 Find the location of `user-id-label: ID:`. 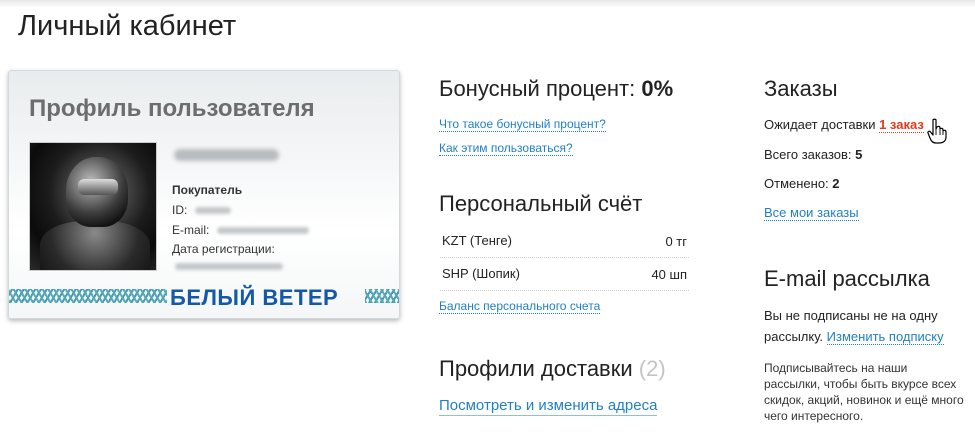

user-id-label: ID: is located at coordinates (180, 210).